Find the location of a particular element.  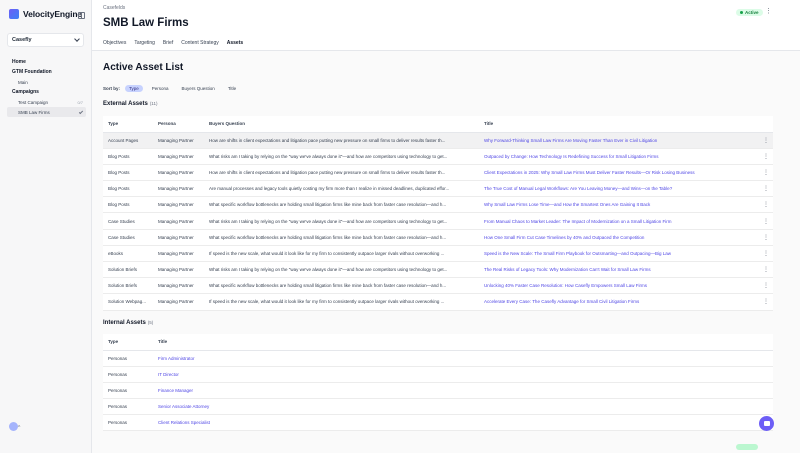

internal-assets-heading: Internal Assets (5) is located at coordinates (128, 323).